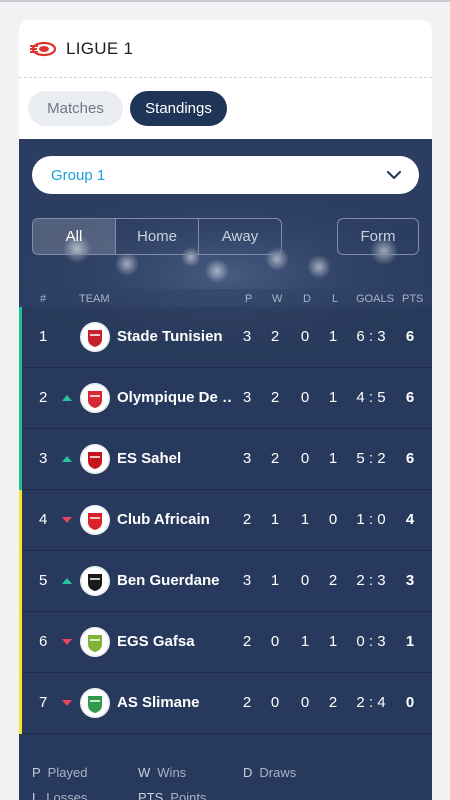 The height and width of the screenshot is (800, 450). I want to click on team-name: EGS Gafsa, so click(156, 641).